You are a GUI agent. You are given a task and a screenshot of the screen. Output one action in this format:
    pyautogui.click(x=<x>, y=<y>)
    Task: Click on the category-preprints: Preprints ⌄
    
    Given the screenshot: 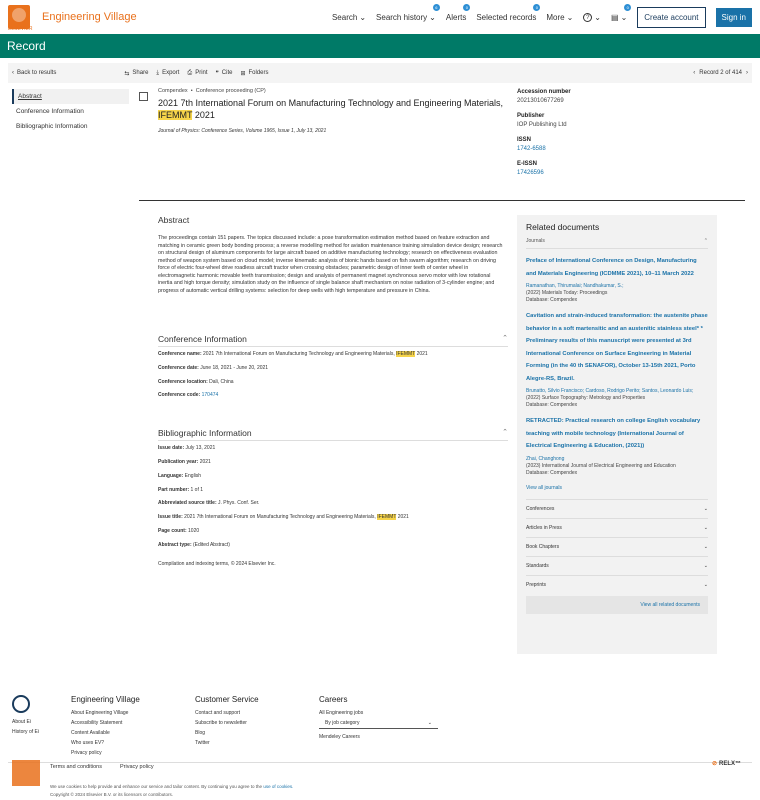 What is the action you would take?
    pyautogui.click(x=617, y=584)
    